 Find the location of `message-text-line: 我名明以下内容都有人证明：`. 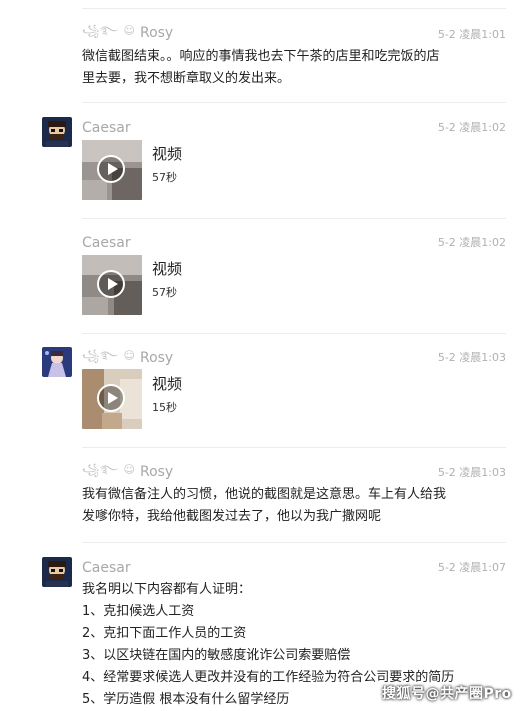

message-text-line: 我名明以下内容都有人证明： is located at coordinates (167, 589).